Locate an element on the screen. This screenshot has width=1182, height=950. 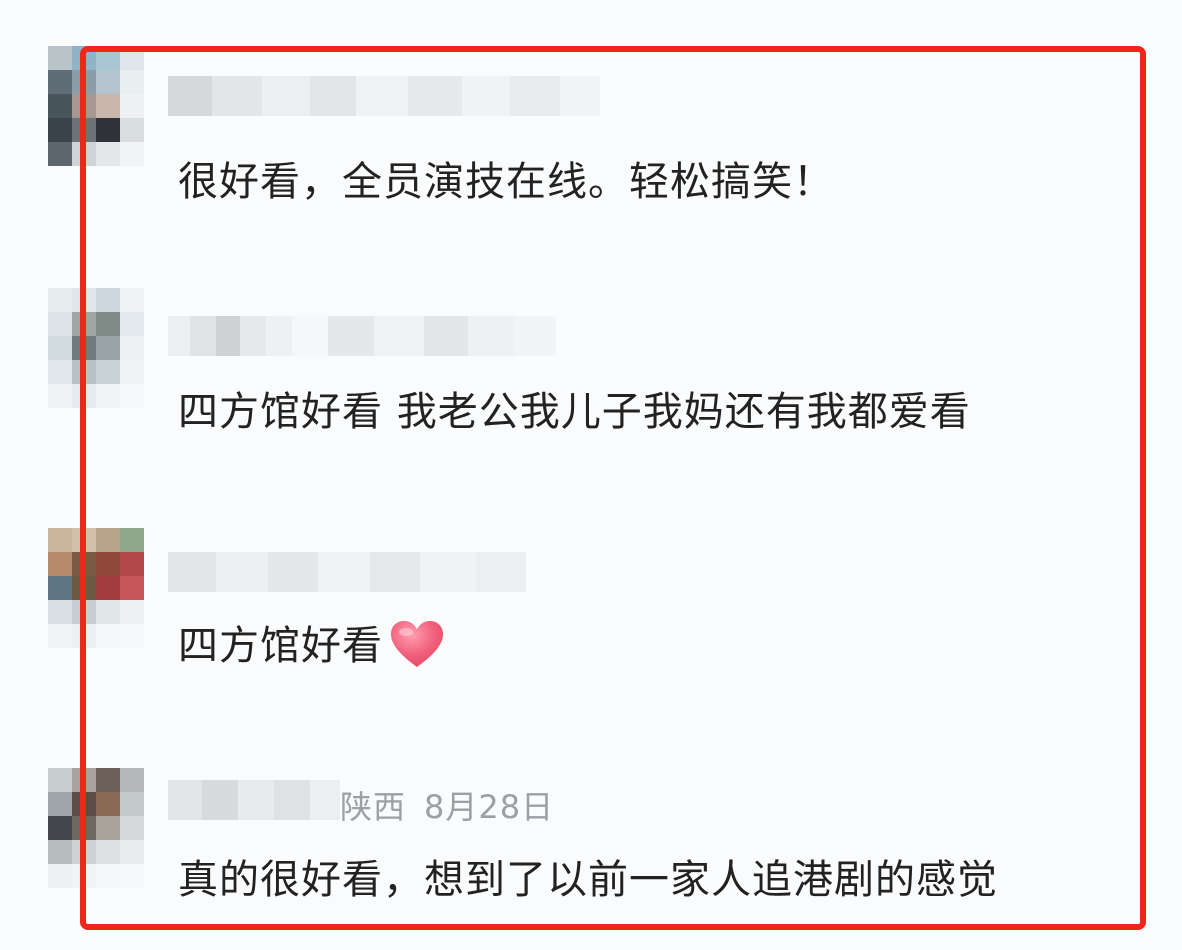
comment-text: 四方馆好看 我老公我儿子我妈还有我都爱看 is located at coordinates (574, 412).